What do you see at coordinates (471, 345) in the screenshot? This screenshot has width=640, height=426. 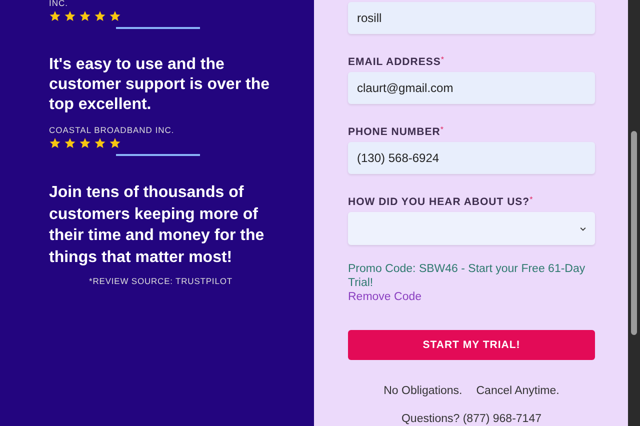 I see `start-trial-button: START MY TRIAL!` at bounding box center [471, 345].